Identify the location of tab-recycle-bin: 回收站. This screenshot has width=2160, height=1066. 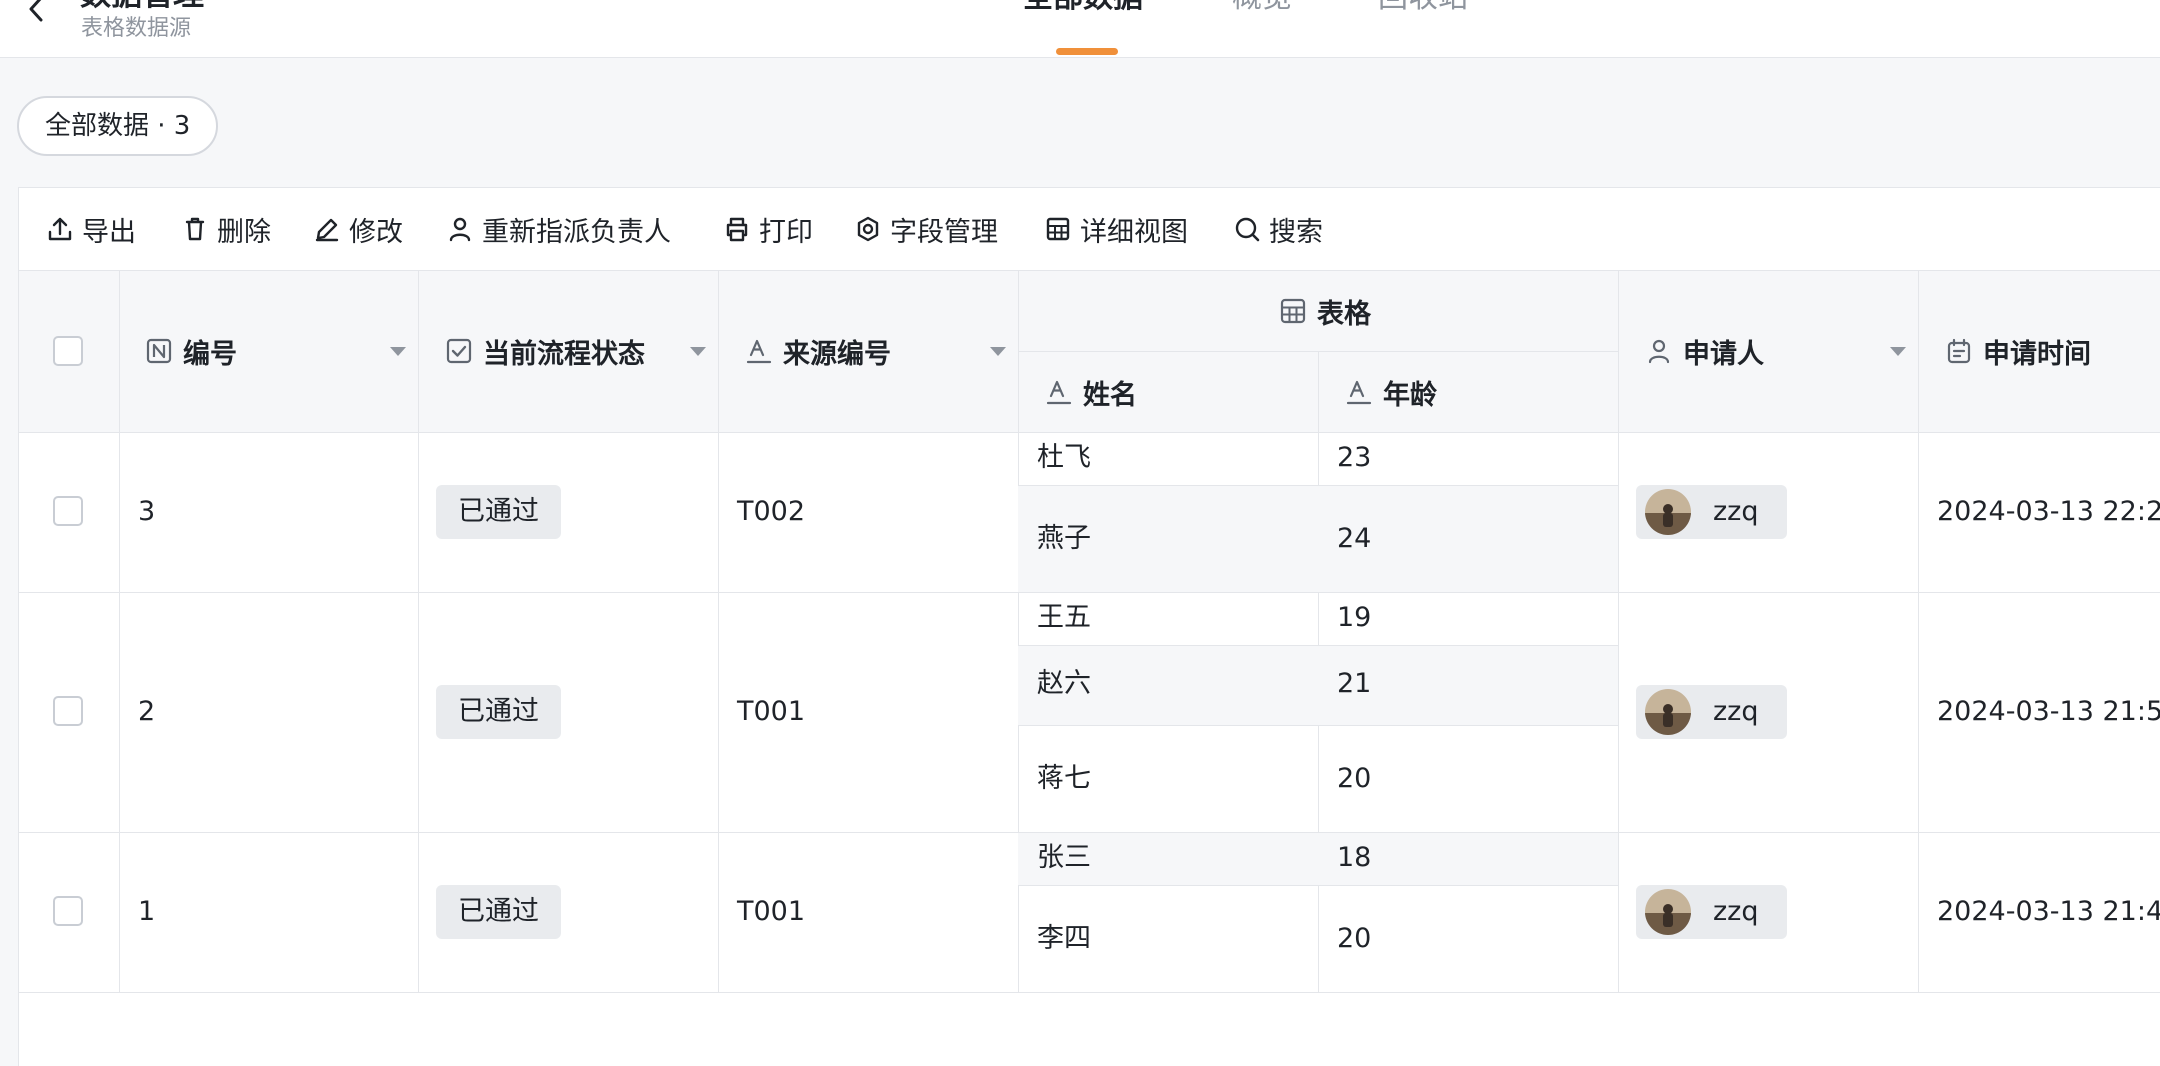
(1423, 8).